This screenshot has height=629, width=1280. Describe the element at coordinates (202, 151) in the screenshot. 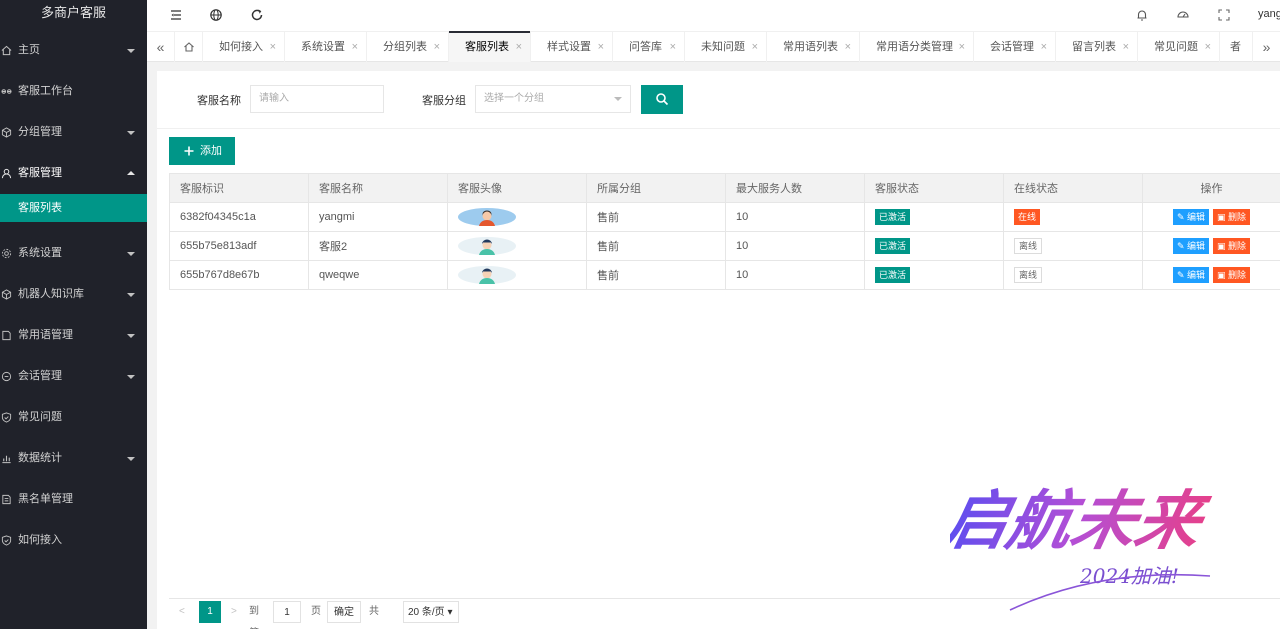

I see `add-button: 添加` at that location.